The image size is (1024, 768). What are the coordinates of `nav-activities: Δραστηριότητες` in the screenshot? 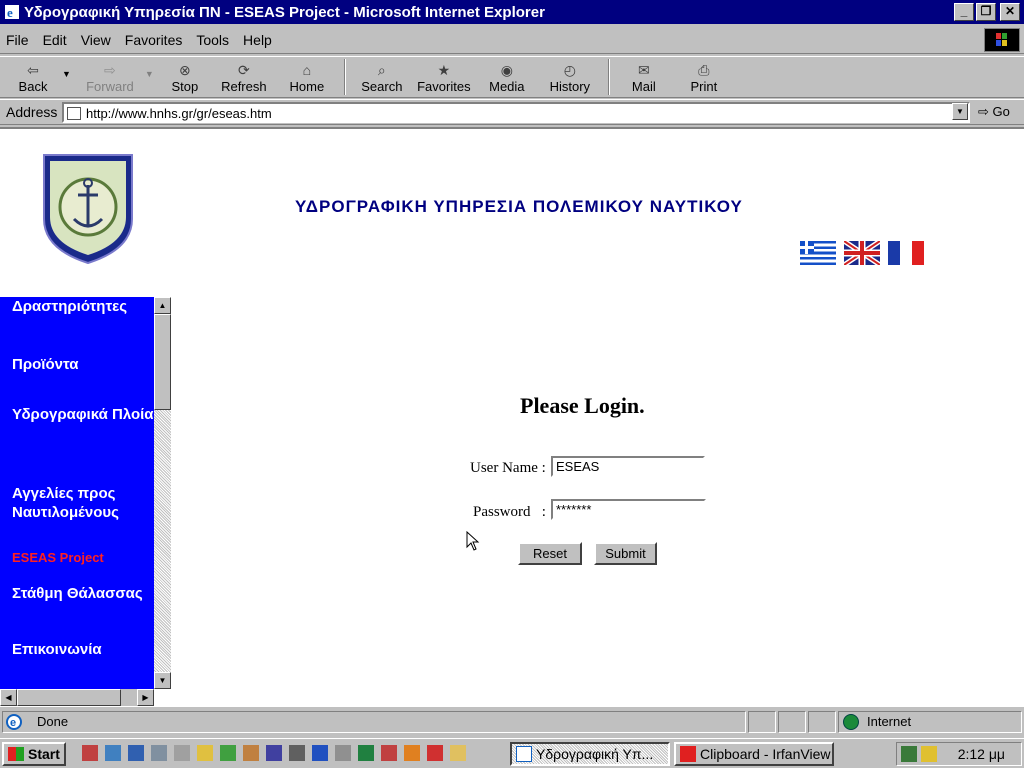 It's located at (83, 306).